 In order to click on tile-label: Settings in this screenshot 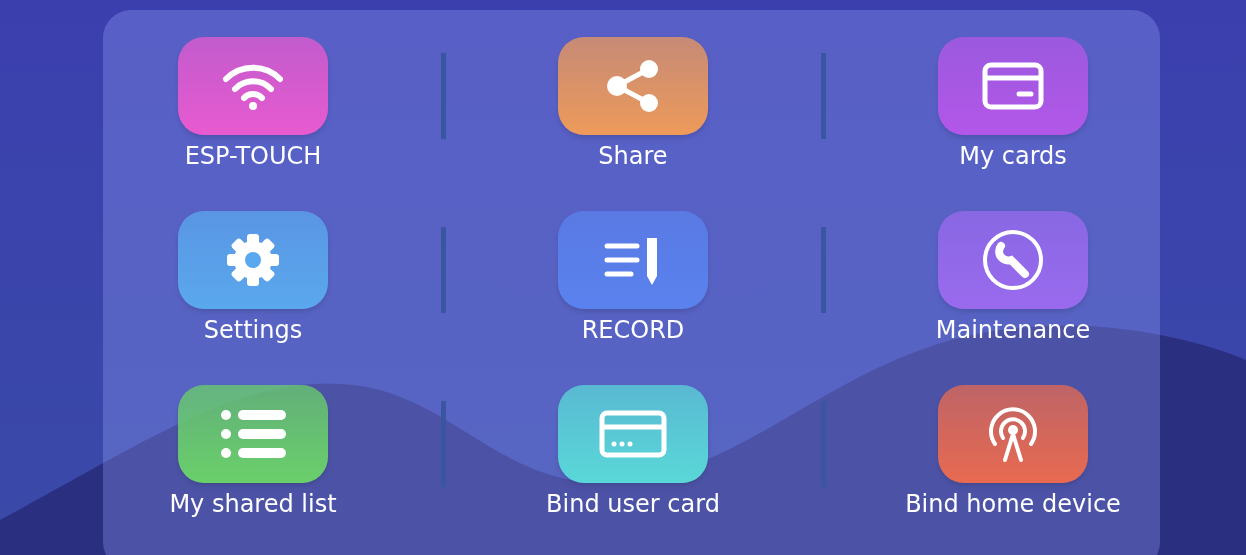, I will do `click(253, 330)`.